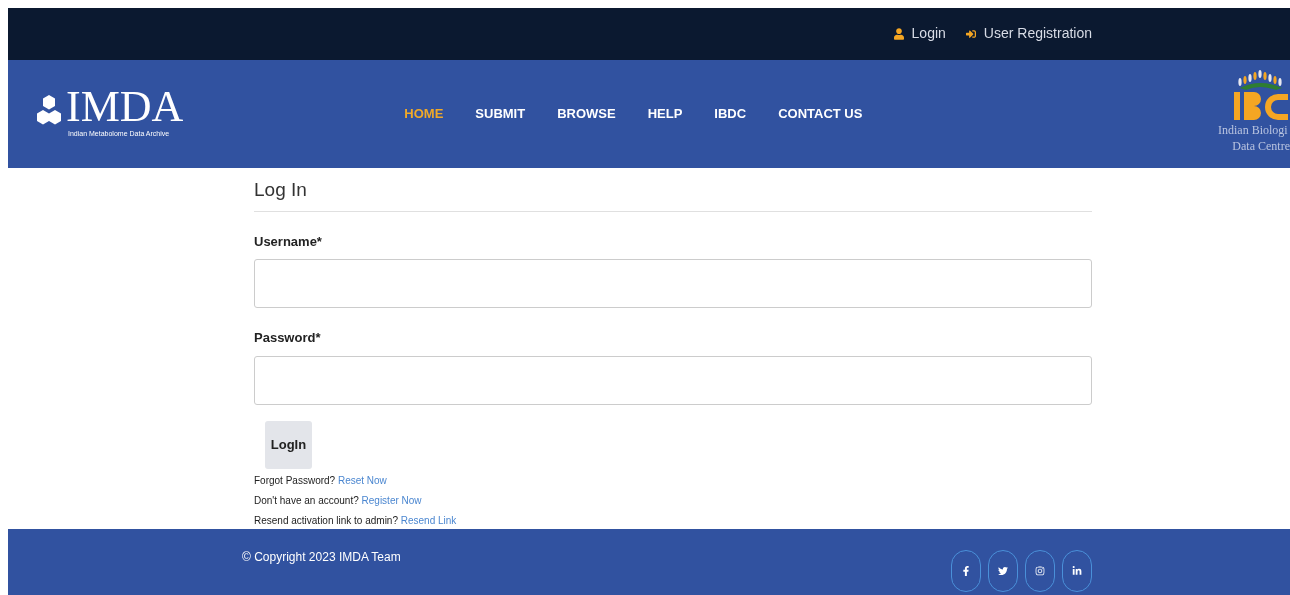 The width and height of the screenshot is (1290, 595). Describe the element at coordinates (970, 33) in the screenshot. I see `sign-in-icon` at that location.